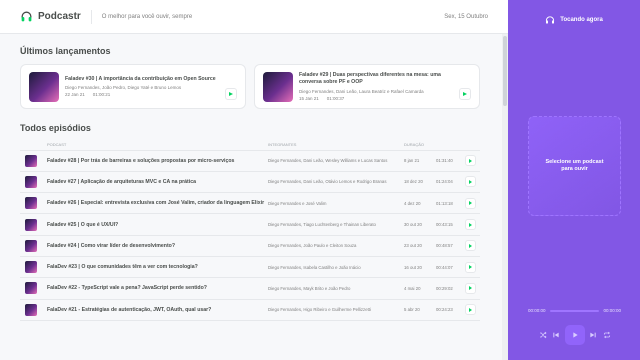 This screenshot has width=640, height=360. Describe the element at coordinates (336, 288) in the screenshot. I see `episode-members: Diego Fernandes, Mayk Brito e João Pedro` at that location.